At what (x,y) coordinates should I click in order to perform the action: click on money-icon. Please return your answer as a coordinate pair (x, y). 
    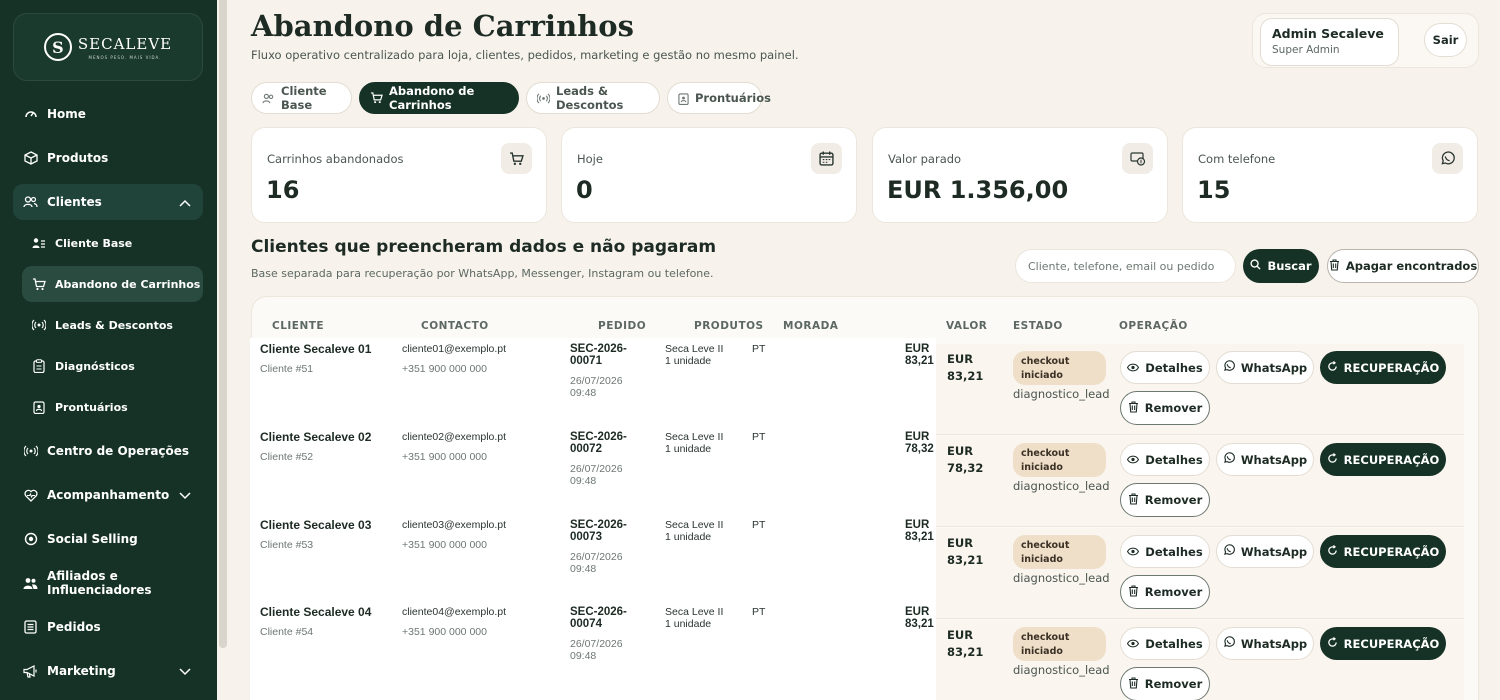
    Looking at the image, I should click on (1137, 158).